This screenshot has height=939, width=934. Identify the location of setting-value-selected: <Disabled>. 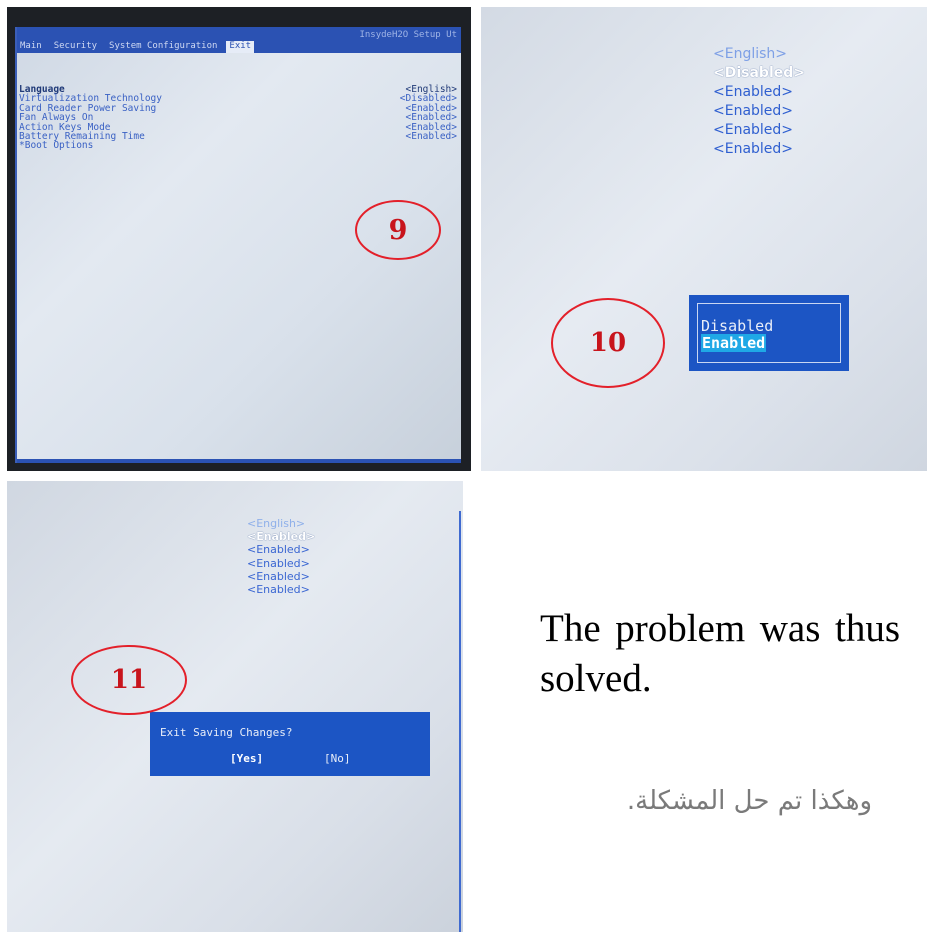
(759, 73).